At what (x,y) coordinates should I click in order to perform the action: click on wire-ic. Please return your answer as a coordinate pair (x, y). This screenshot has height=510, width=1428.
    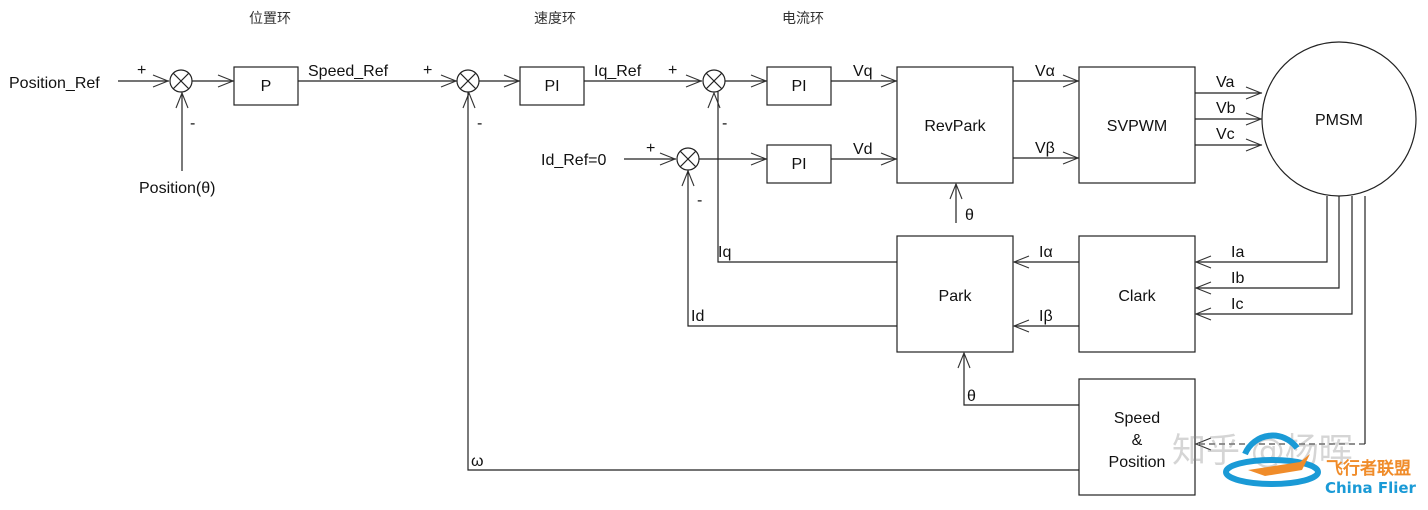
    Looking at the image, I should click on (1274, 255).